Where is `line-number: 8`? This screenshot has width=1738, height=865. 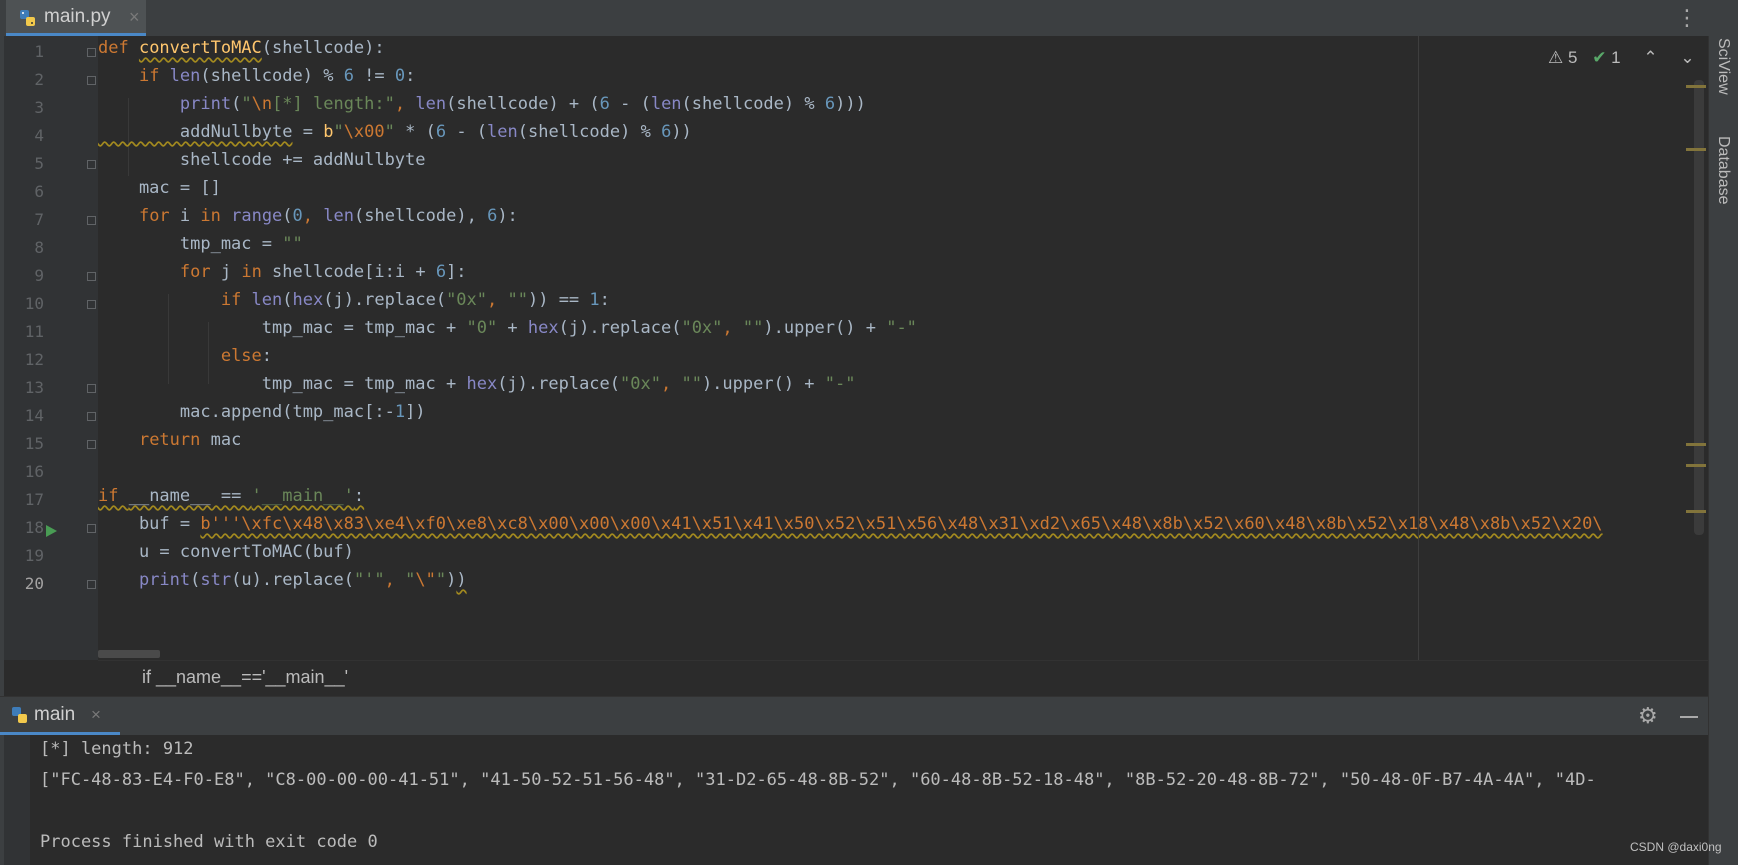 line-number: 8 is located at coordinates (39, 247).